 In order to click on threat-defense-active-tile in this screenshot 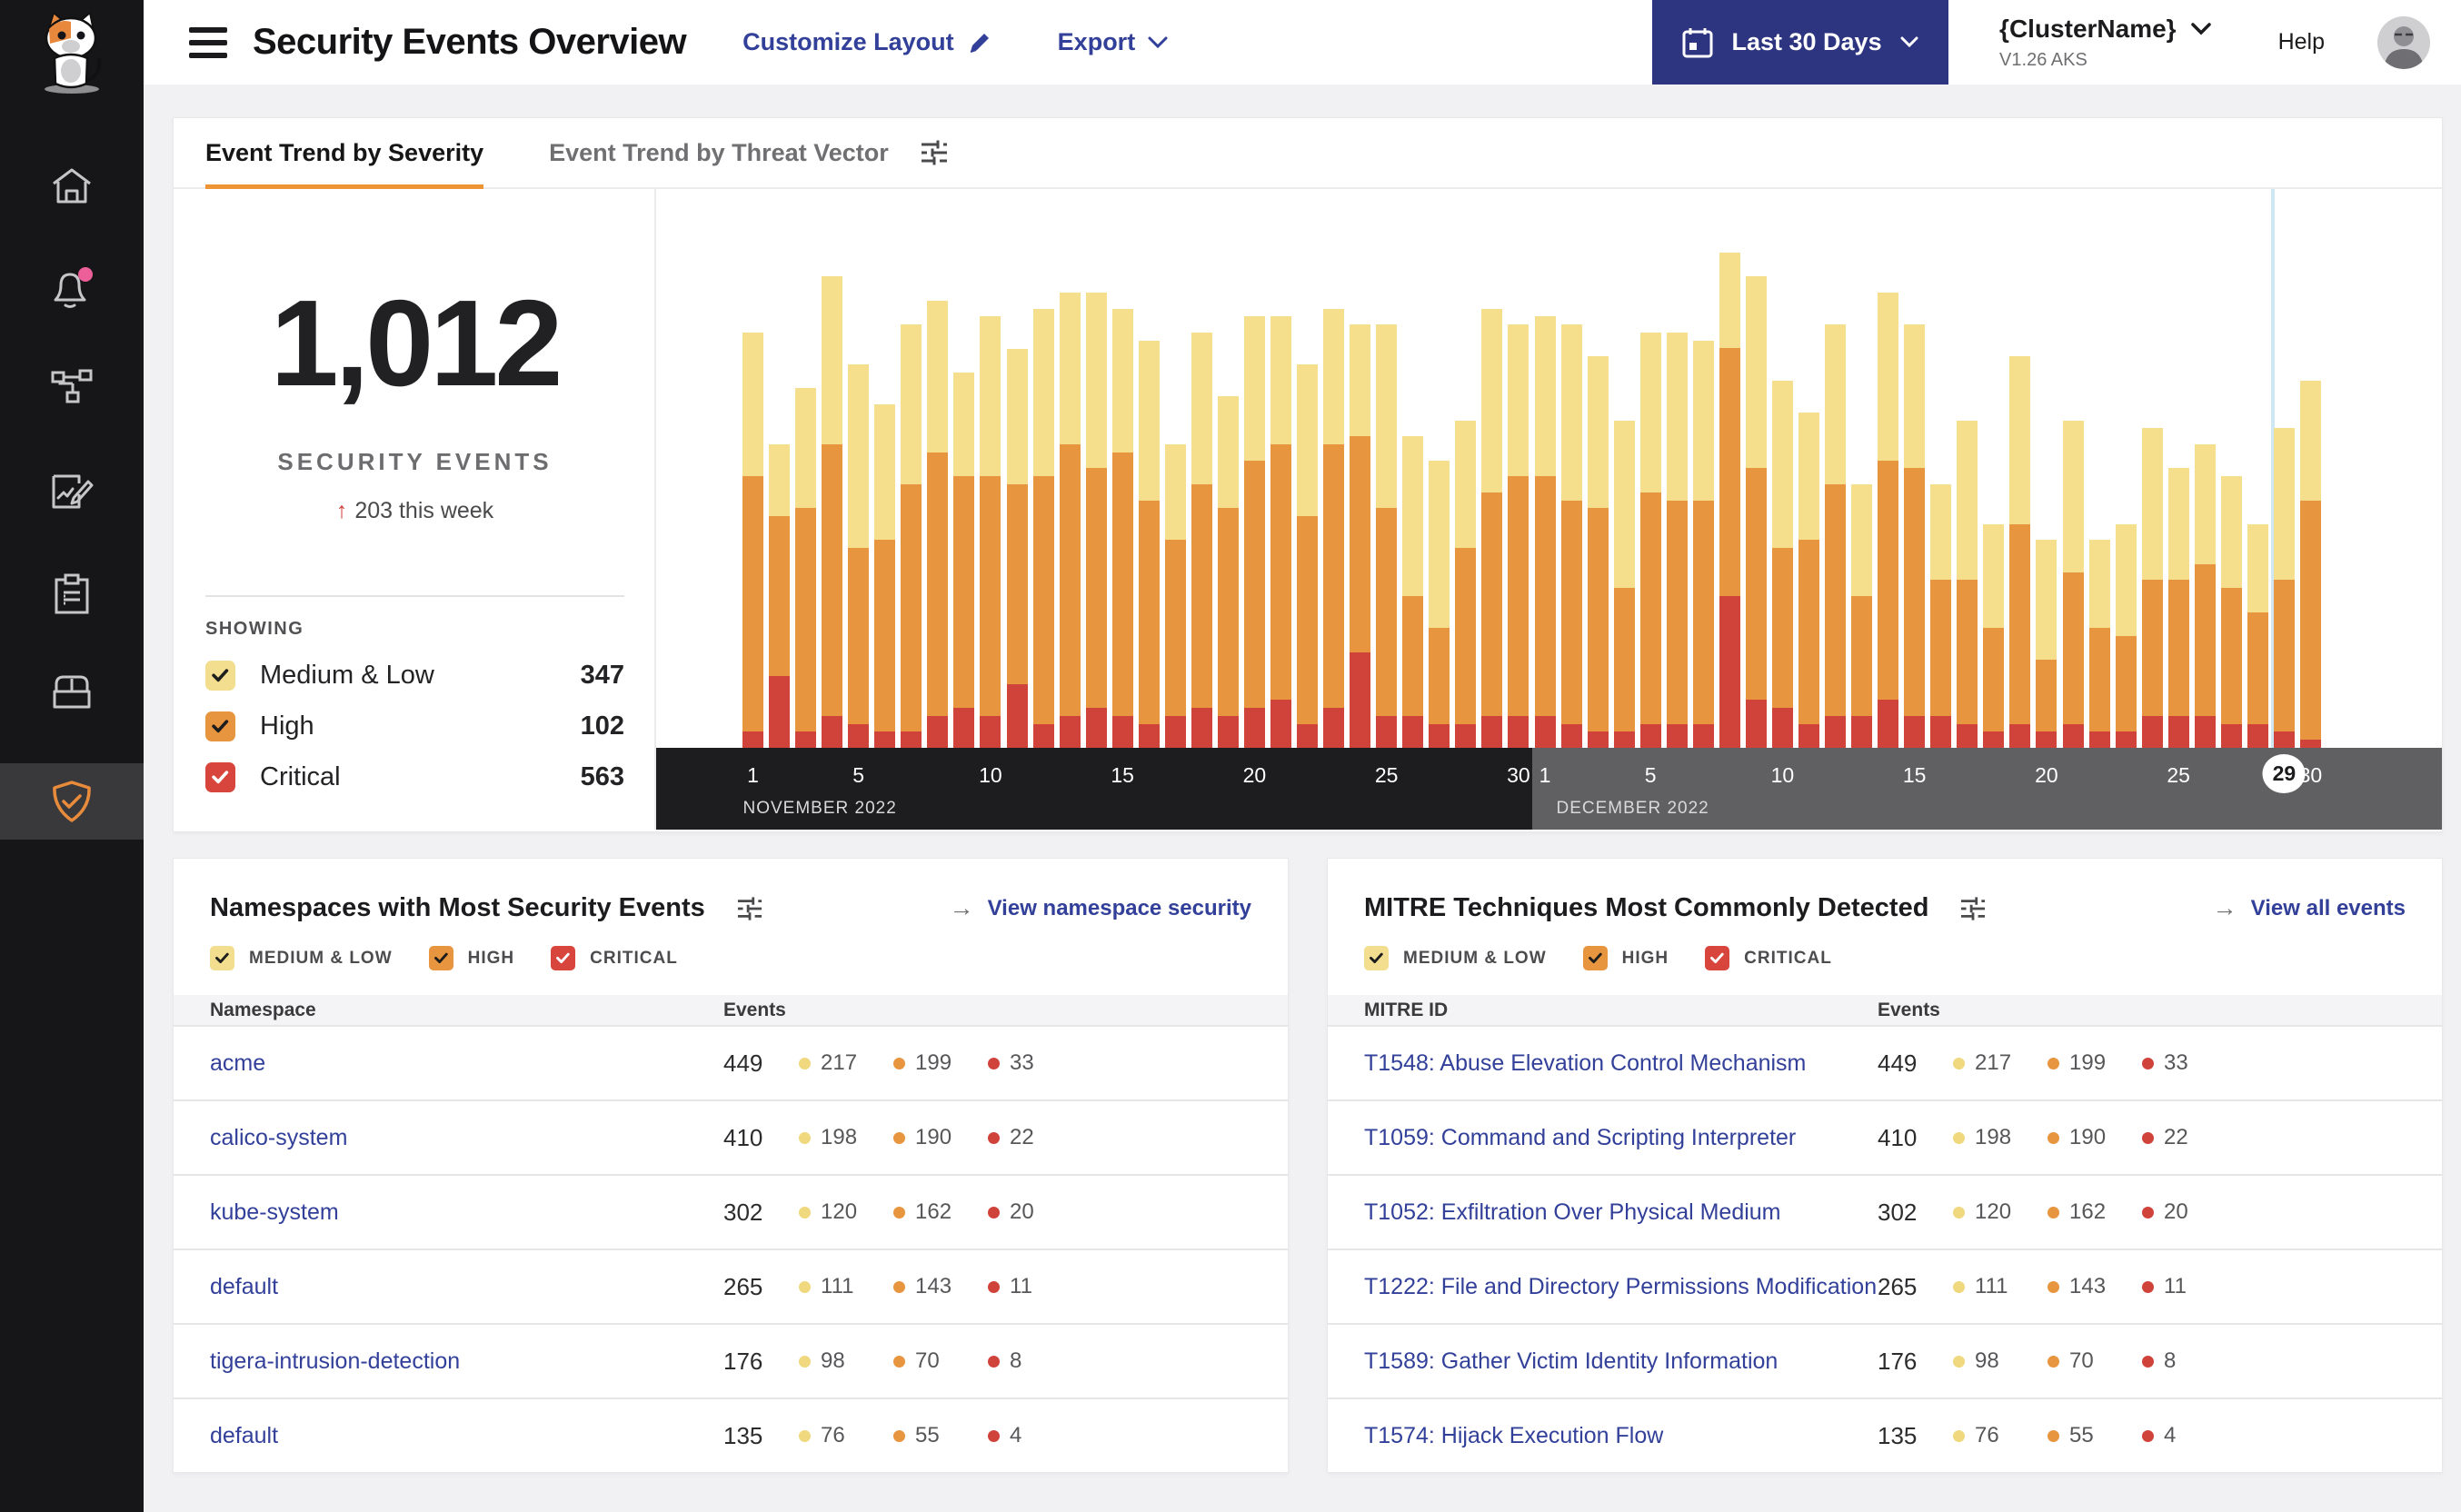, I will do `click(72, 801)`.